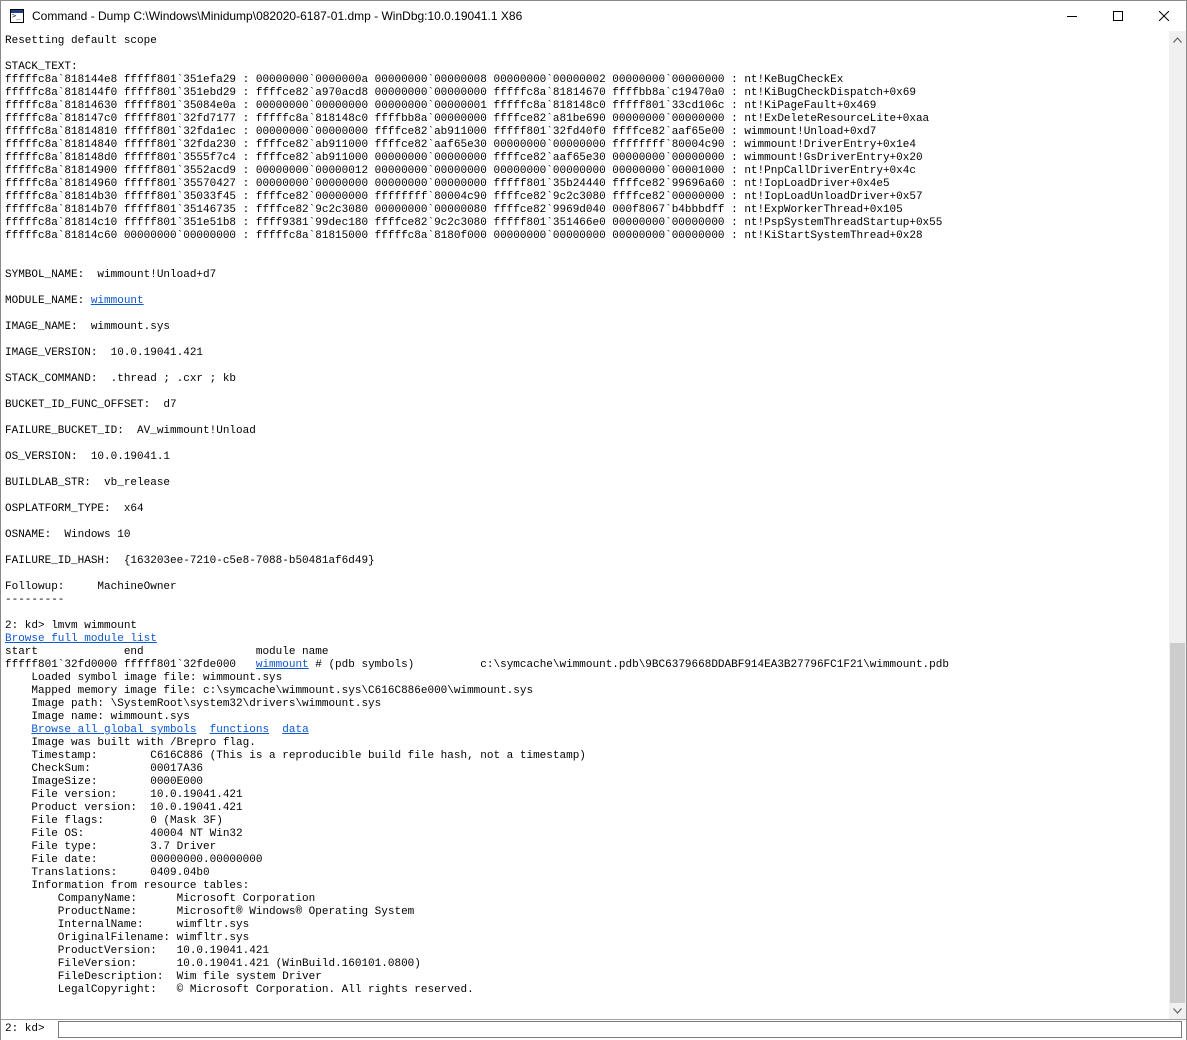 This screenshot has width=1187, height=1040. What do you see at coordinates (48, 301) in the screenshot?
I see `module-name-label: MODULE_NAME:` at bounding box center [48, 301].